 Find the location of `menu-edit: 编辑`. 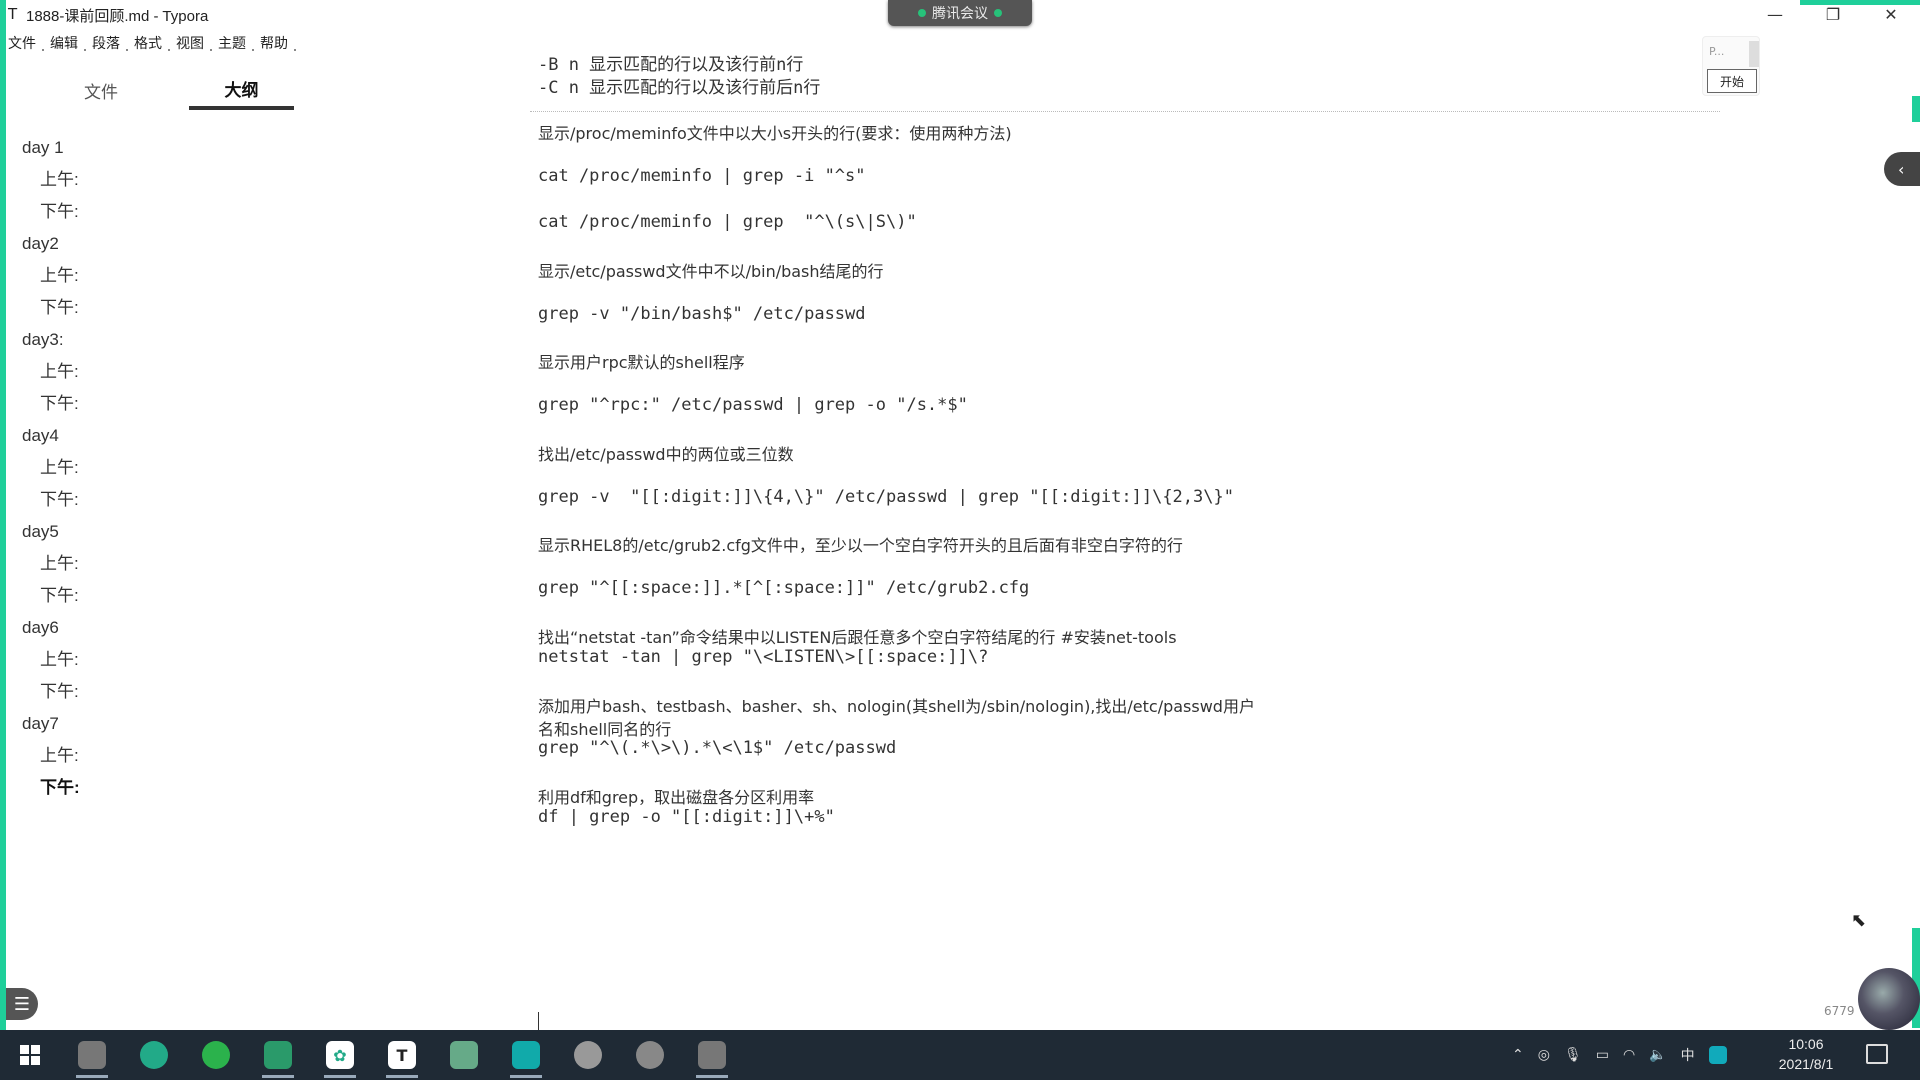

menu-edit: 编辑 is located at coordinates (71, 43).